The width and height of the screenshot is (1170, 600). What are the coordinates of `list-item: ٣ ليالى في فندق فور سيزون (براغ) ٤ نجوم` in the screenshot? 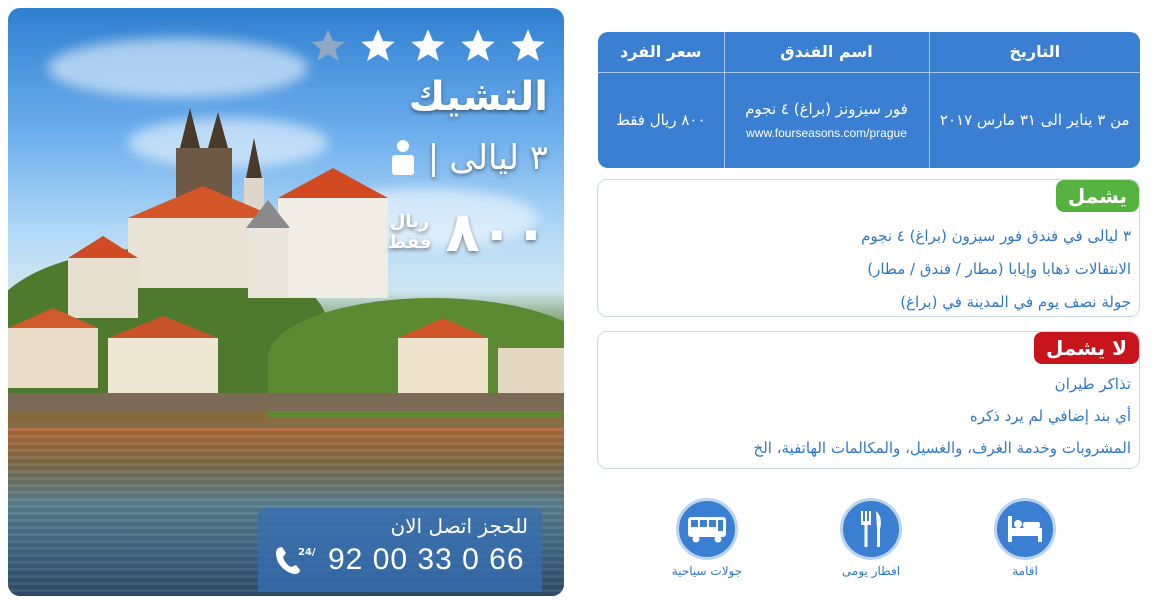 It's located at (996, 236).